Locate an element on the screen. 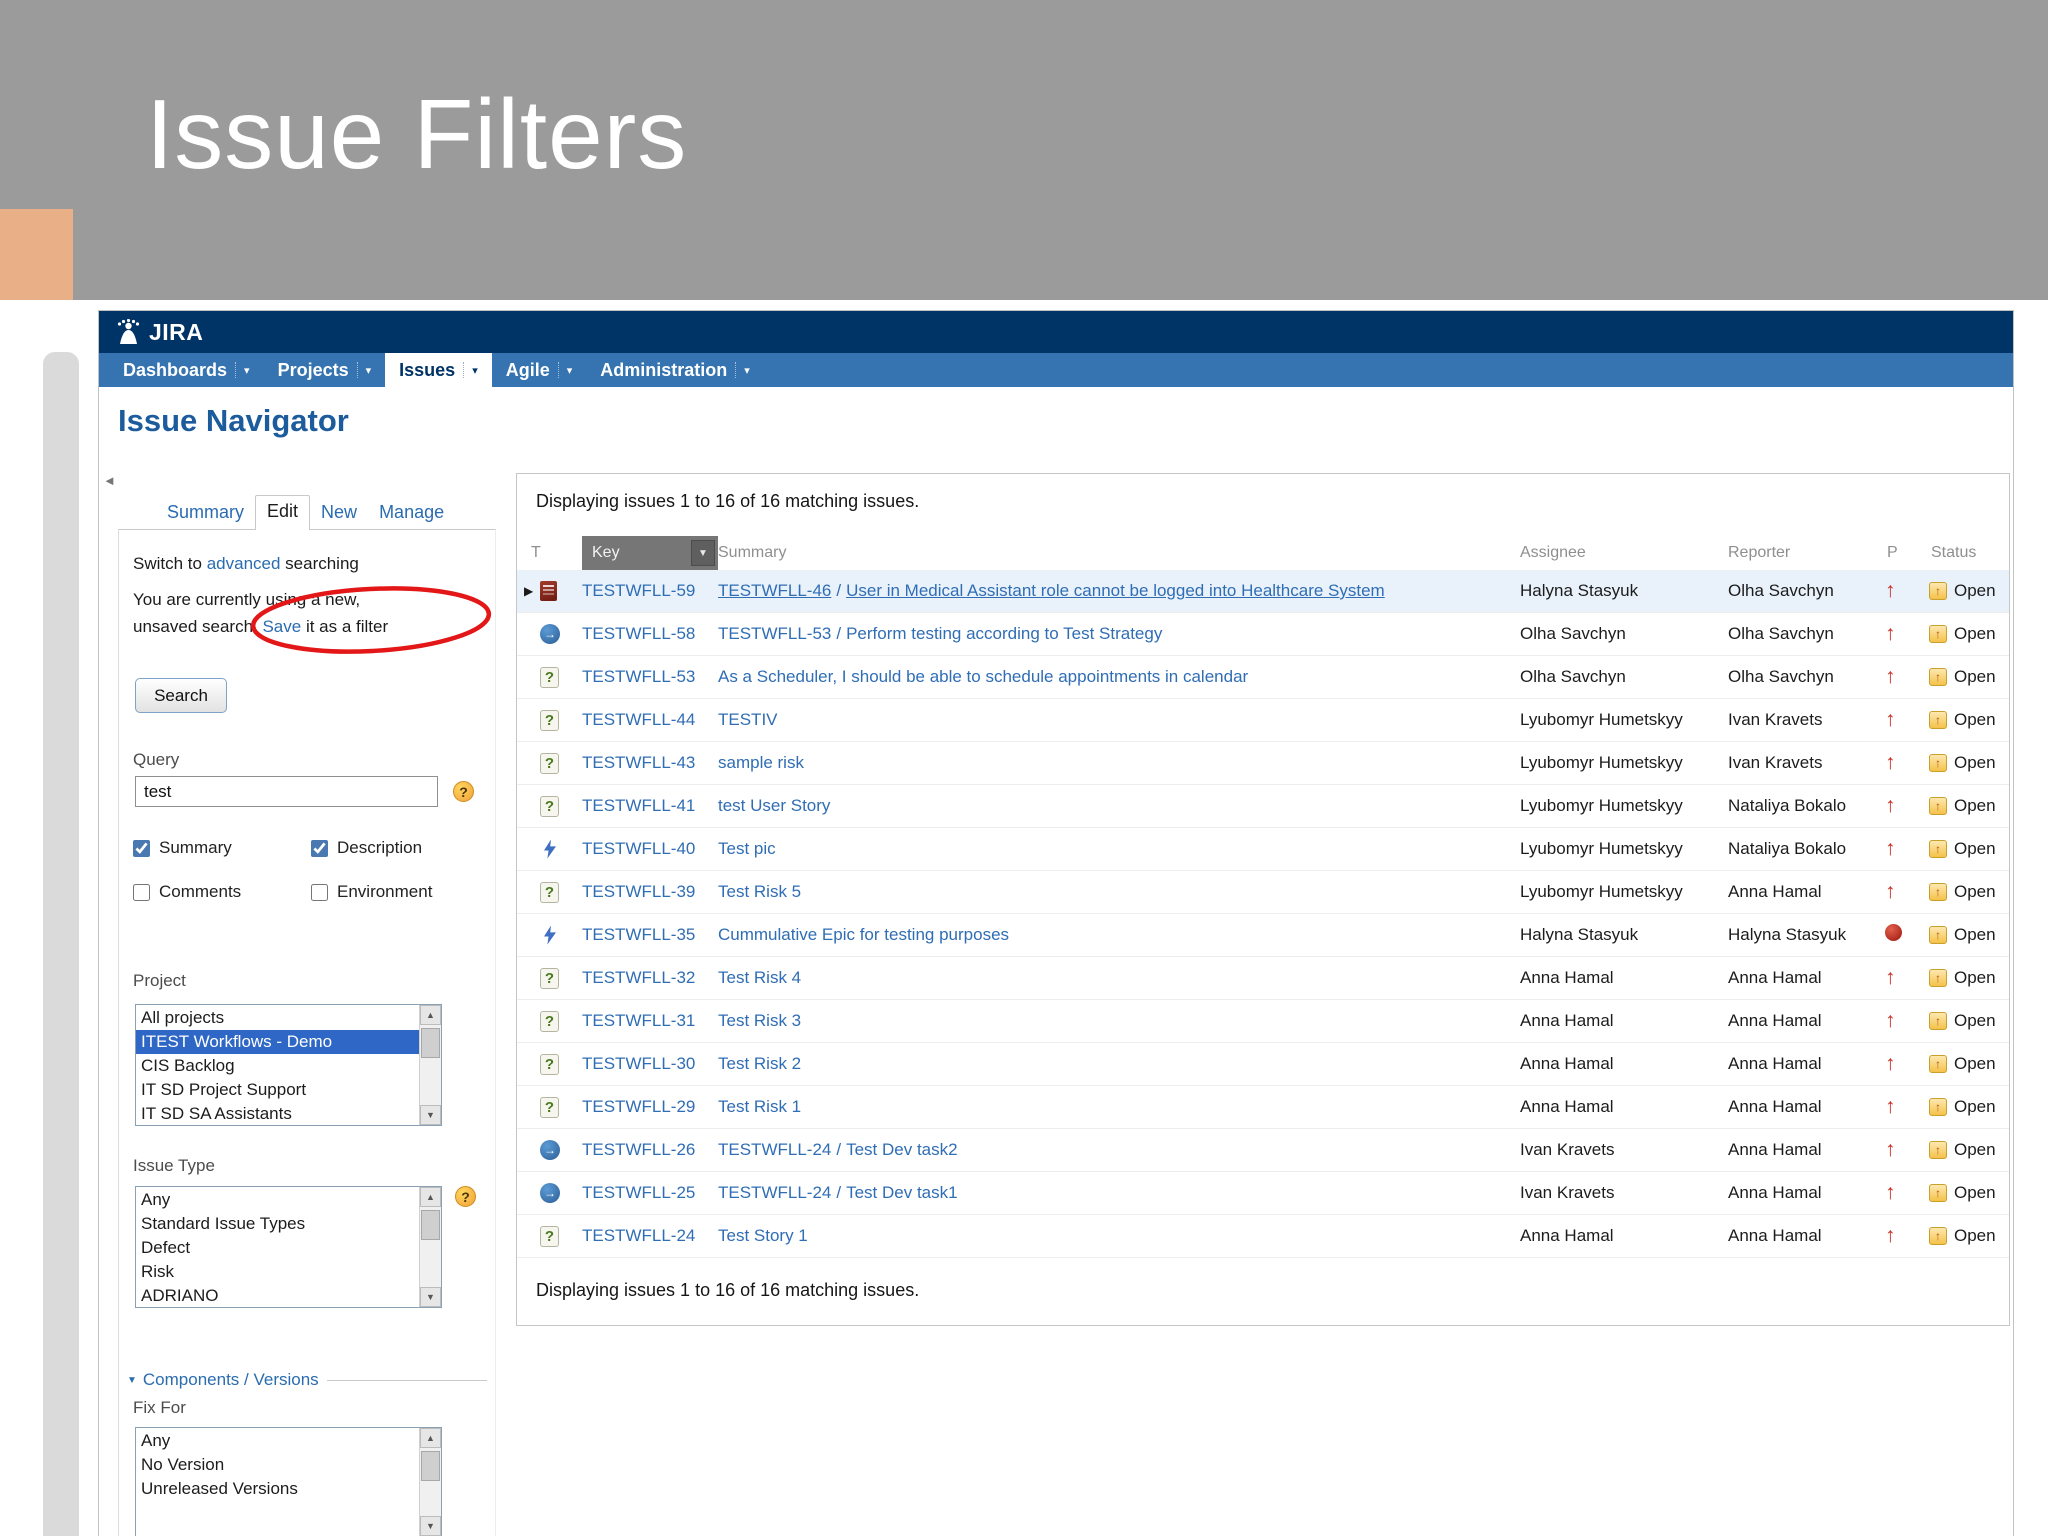  issue-key-link: TESTWFLL-58 is located at coordinates (638, 633).